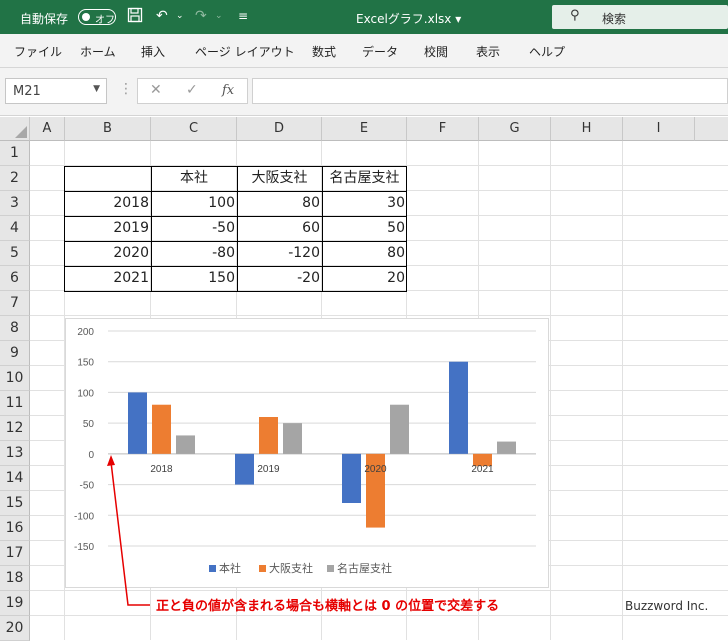  Describe the element at coordinates (194, 129) in the screenshot. I see `column-header-c: C` at that location.